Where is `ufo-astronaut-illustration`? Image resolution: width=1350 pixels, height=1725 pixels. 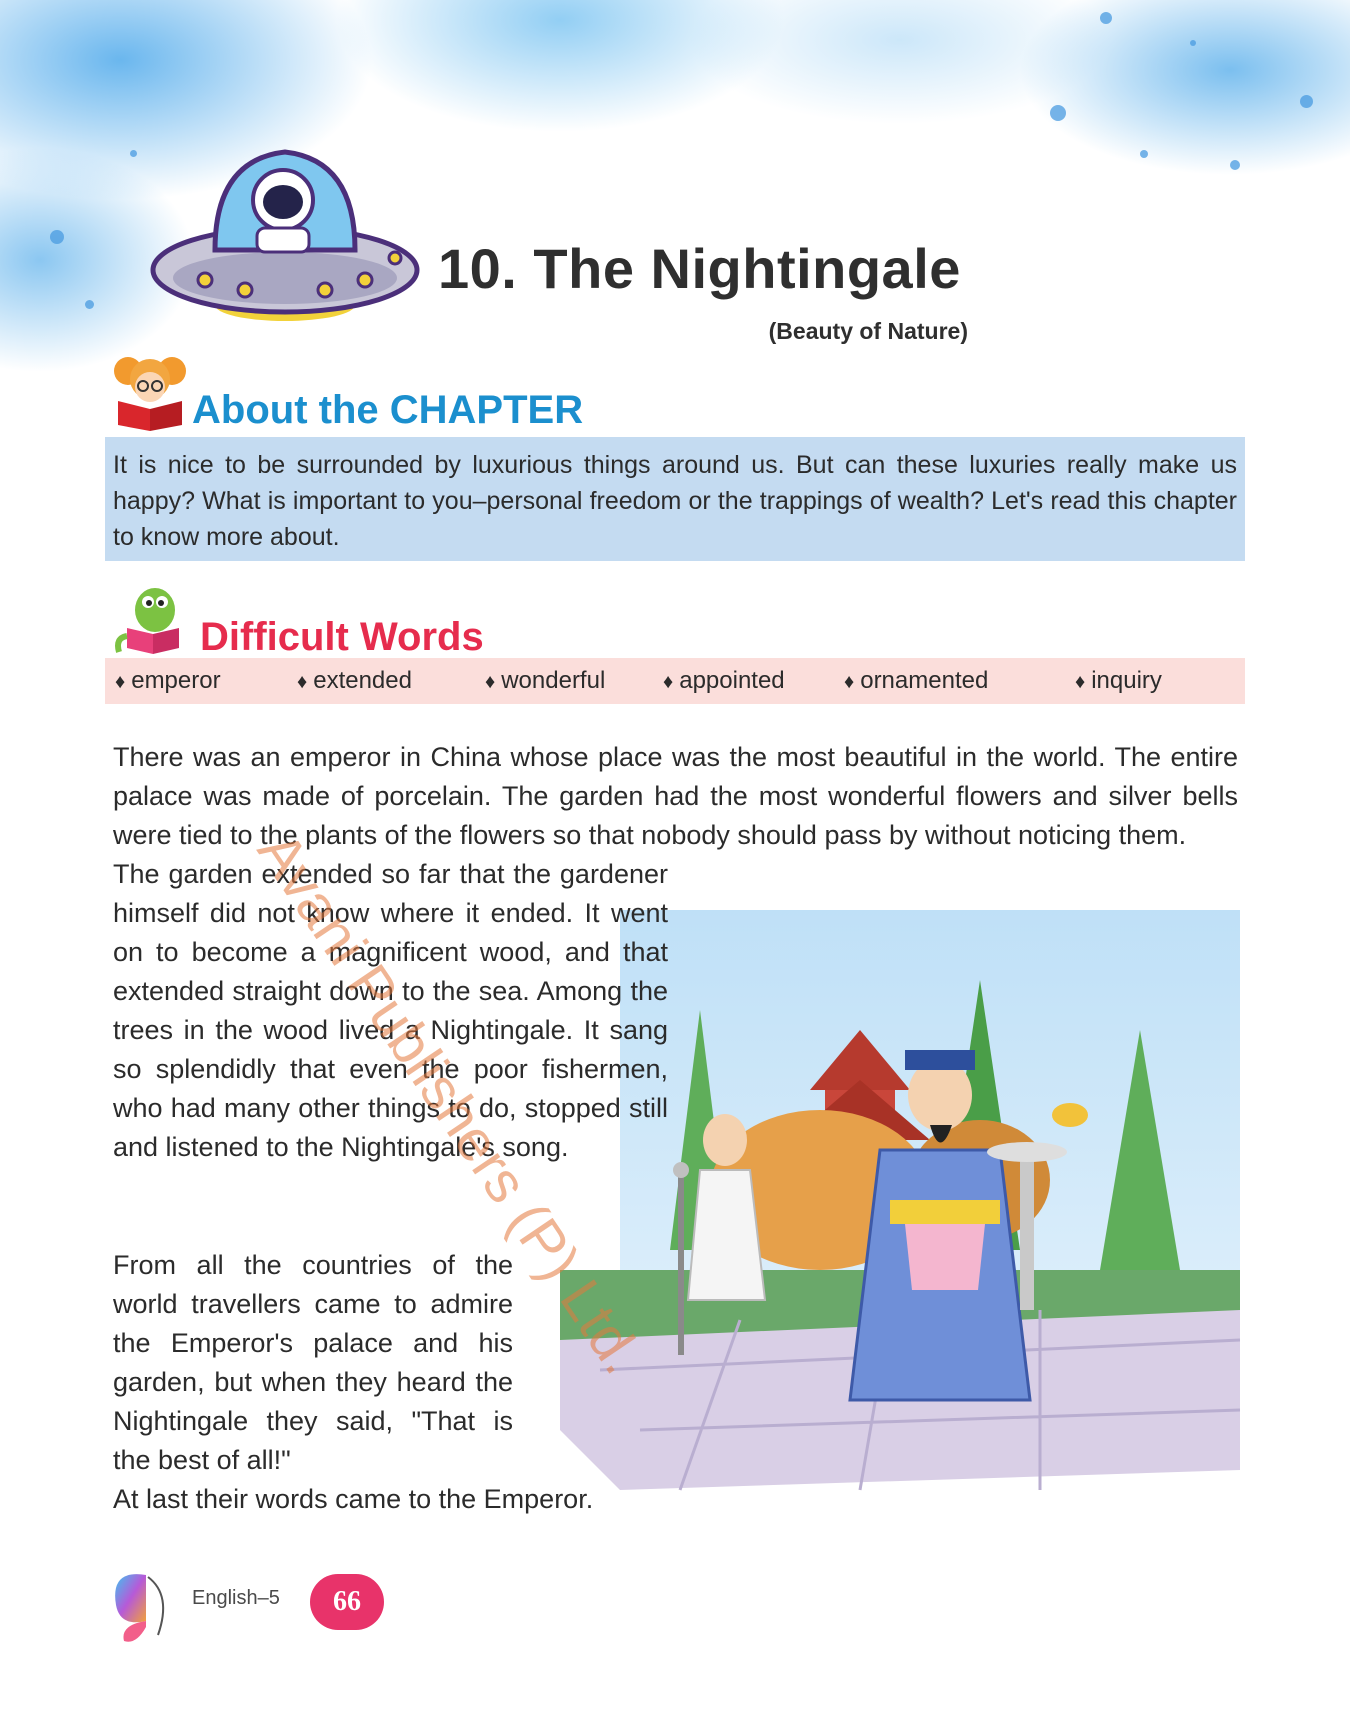
ufo-astronaut-illustration is located at coordinates (285, 235).